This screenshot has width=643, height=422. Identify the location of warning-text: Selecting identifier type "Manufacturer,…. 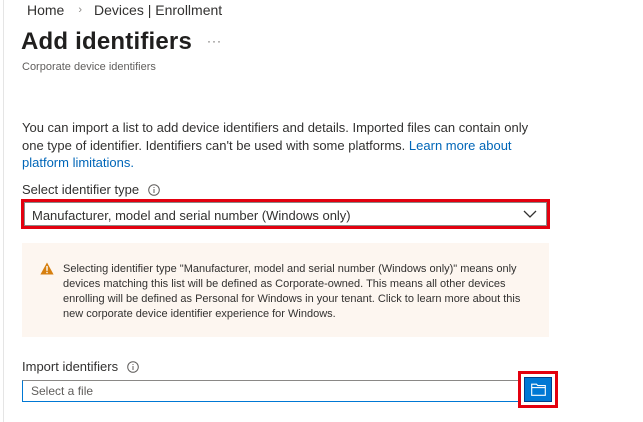
(292, 291).